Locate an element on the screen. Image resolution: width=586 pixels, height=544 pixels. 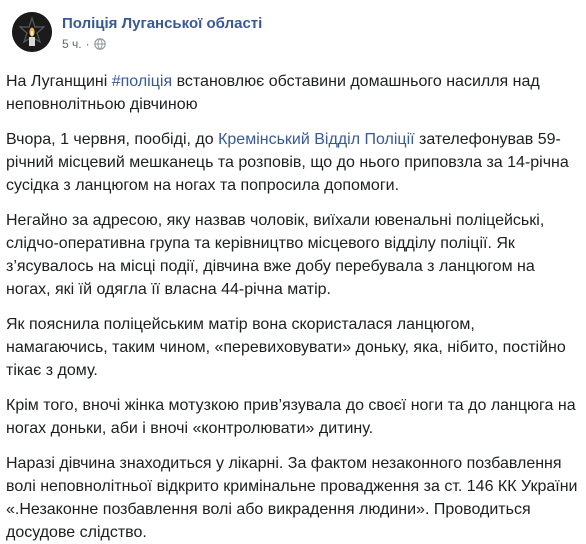
page-name-link: Поліція Луганської області is located at coordinates (162, 24).